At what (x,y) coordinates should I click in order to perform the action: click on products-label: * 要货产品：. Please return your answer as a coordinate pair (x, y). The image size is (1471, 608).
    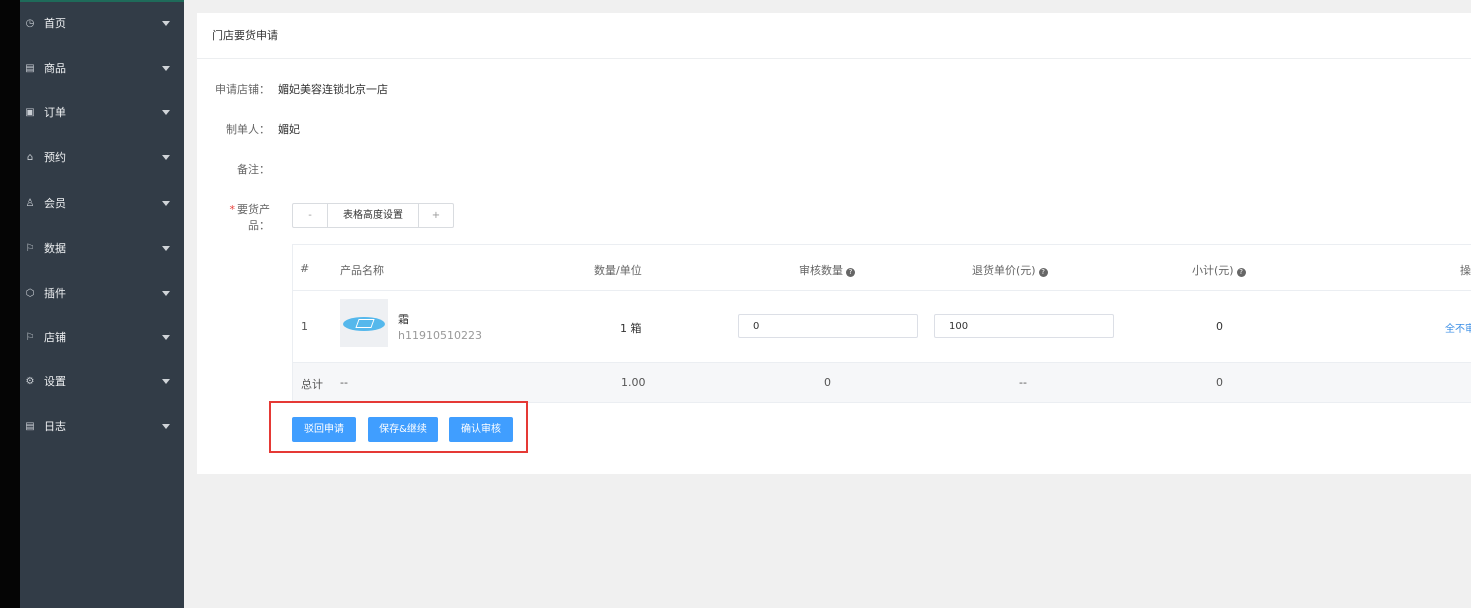
    Looking at the image, I should click on (240, 217).